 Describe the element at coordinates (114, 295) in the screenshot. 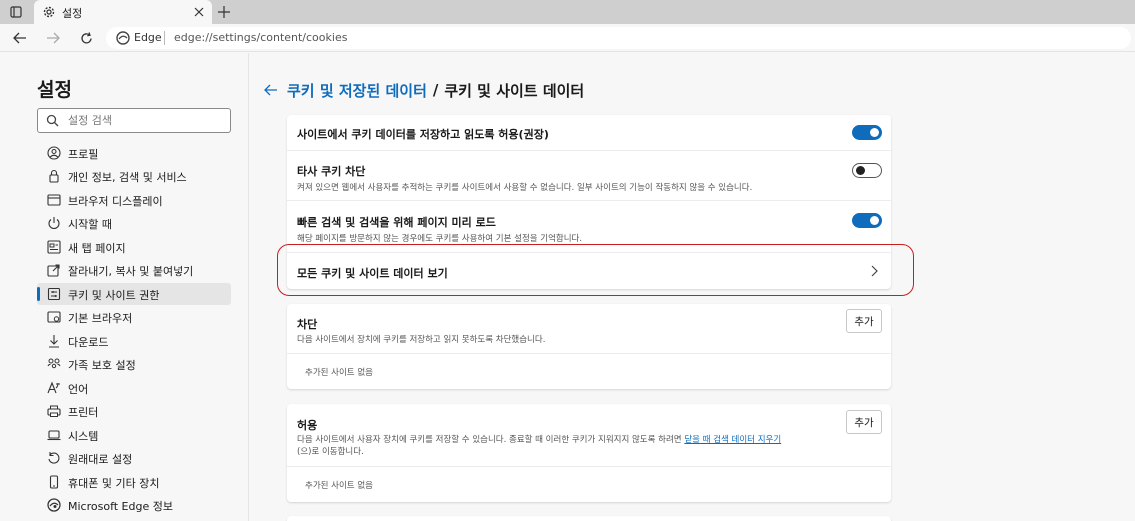

I see `sidebar-item-label: 쿠키 및 사이트 권한` at that location.